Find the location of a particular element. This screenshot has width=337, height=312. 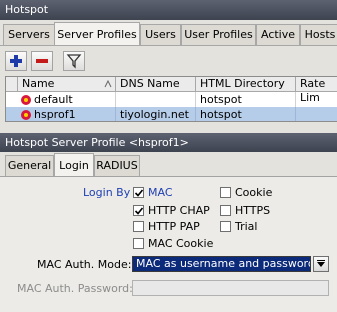

cookie-label: Cookie is located at coordinates (254, 192).